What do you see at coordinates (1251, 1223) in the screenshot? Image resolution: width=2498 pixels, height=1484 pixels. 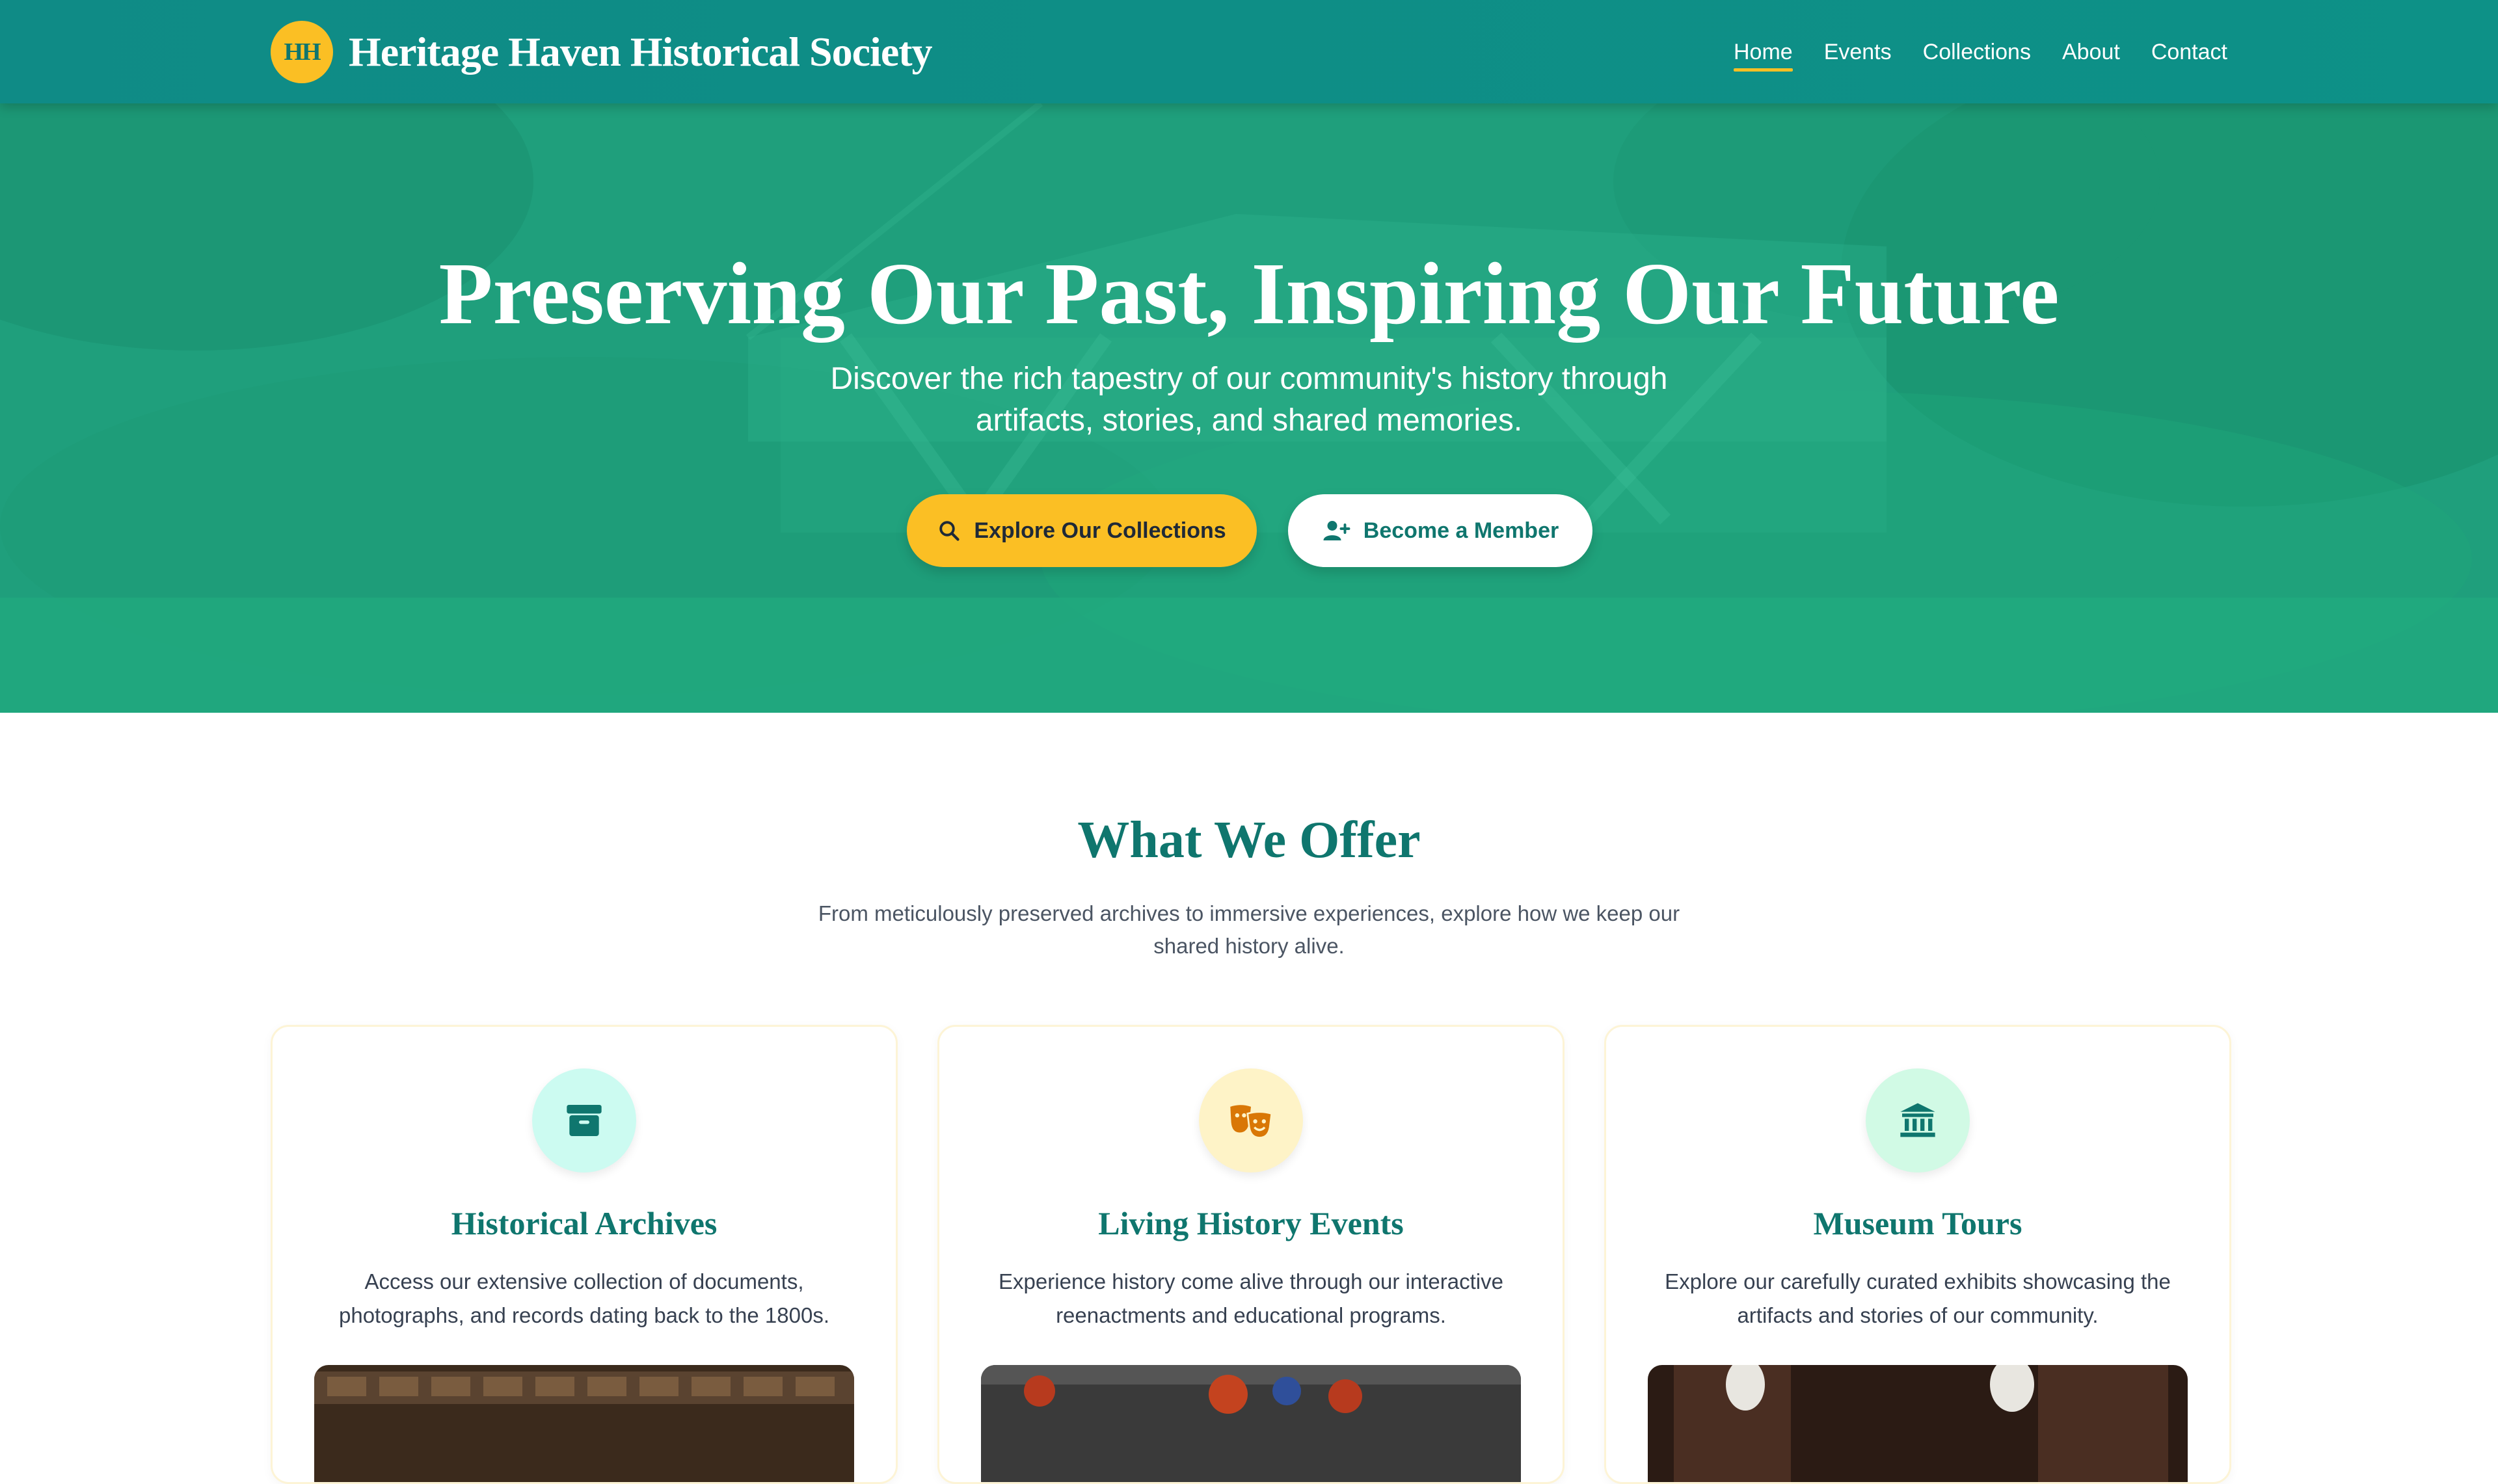 I see `card-title: Living History Events` at bounding box center [1251, 1223].